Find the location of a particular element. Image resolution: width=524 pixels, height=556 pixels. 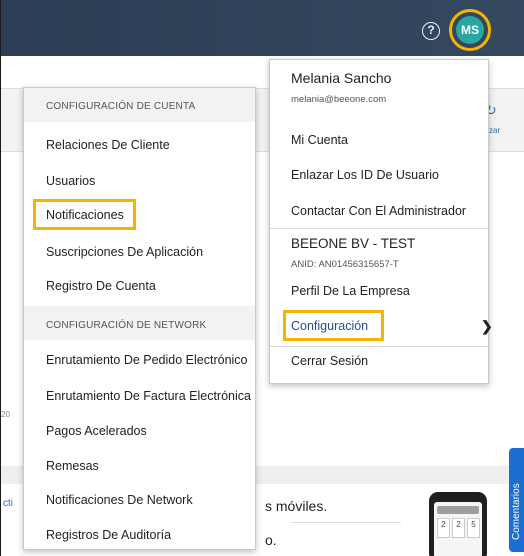

user-avatar-button: MS is located at coordinates (470, 30).